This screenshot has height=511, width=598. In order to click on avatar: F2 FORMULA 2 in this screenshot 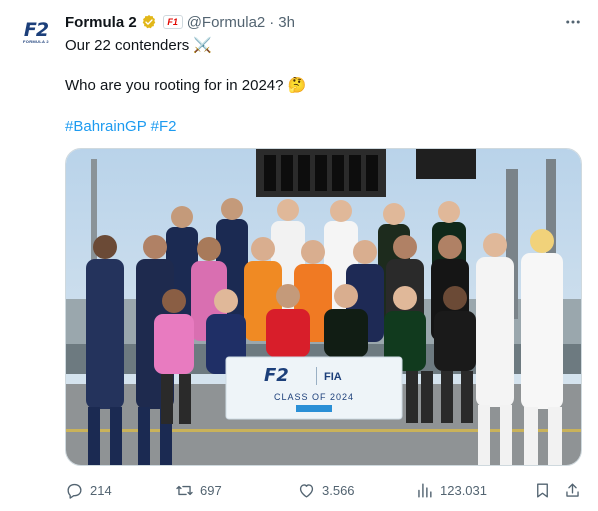, I will do `click(36, 32)`.